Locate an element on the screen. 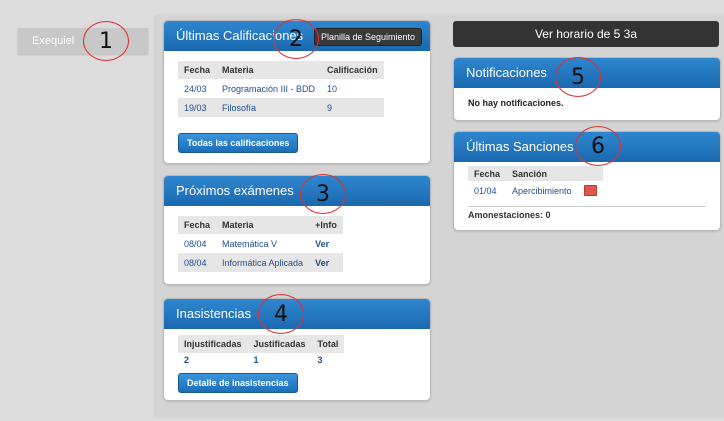 The height and width of the screenshot is (421, 724). all-grades-button: Todas las calificaciones is located at coordinates (238, 143).